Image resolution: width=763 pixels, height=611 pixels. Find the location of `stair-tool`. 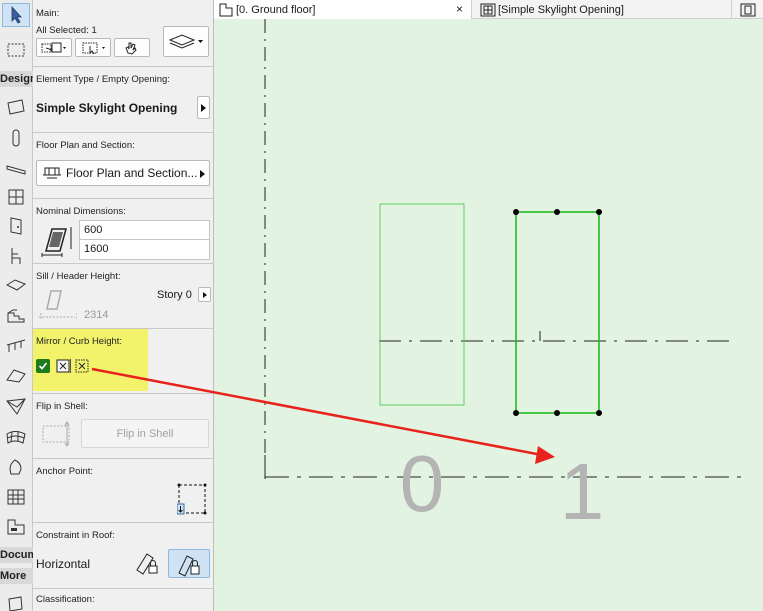

stair-tool is located at coordinates (16, 315).